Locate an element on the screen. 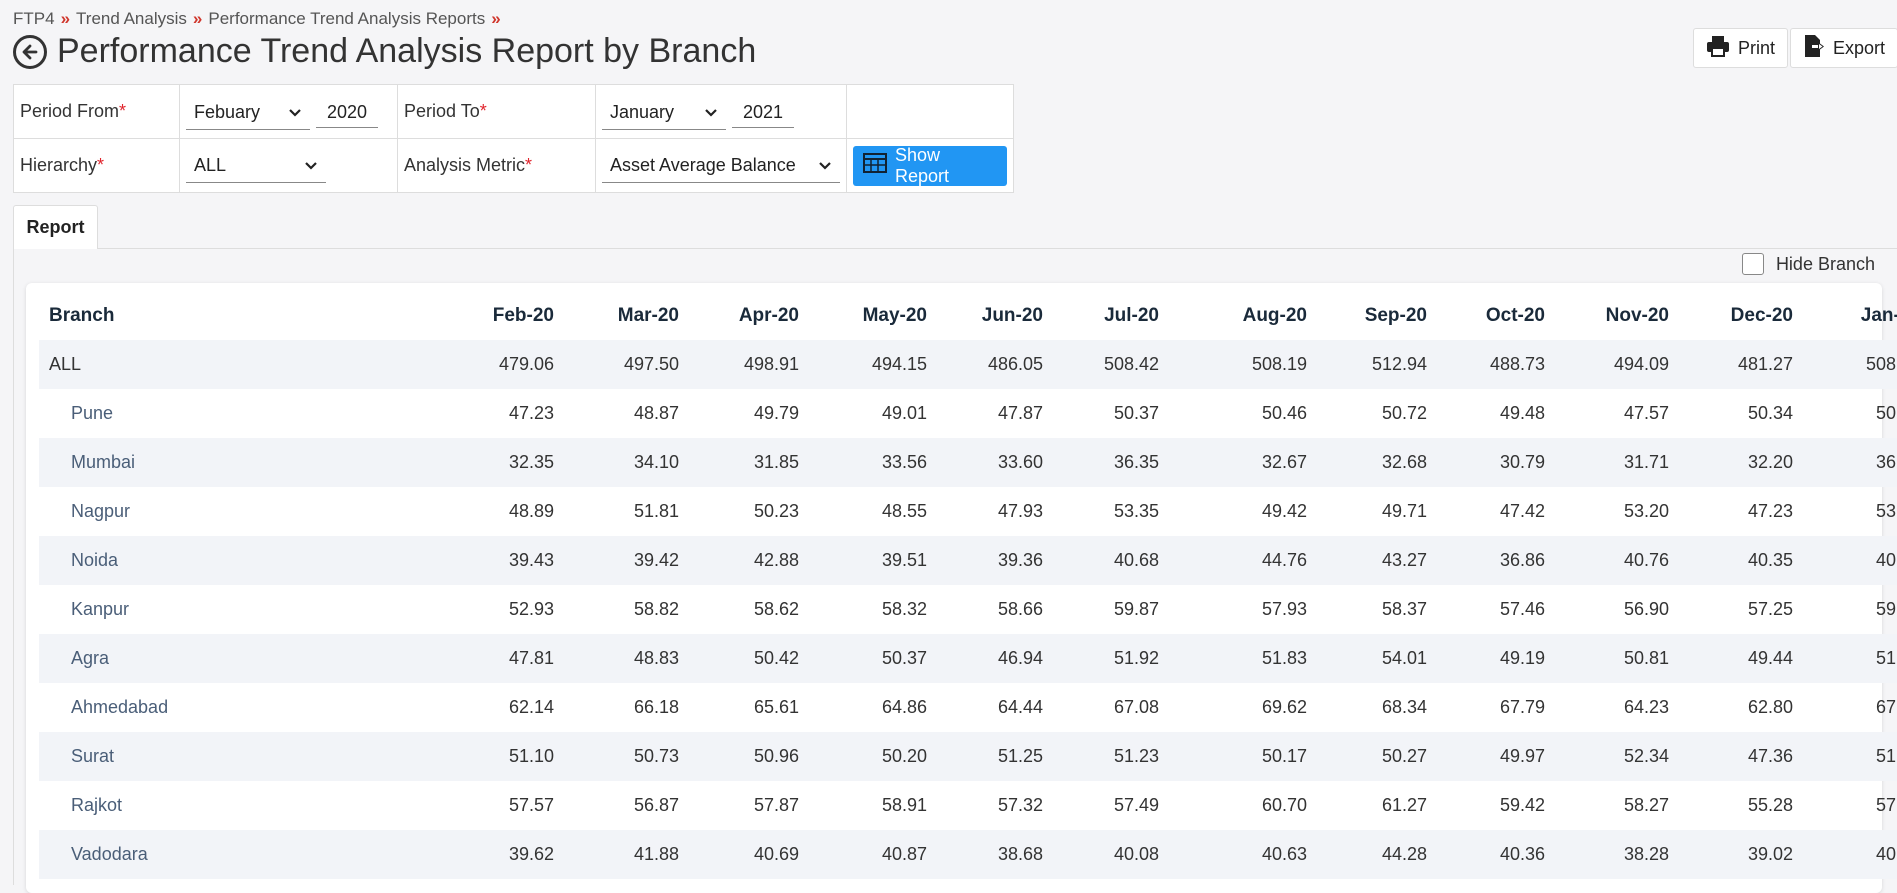 The width and height of the screenshot is (1897, 893). arrow-left-circle-icon is located at coordinates (30, 51).